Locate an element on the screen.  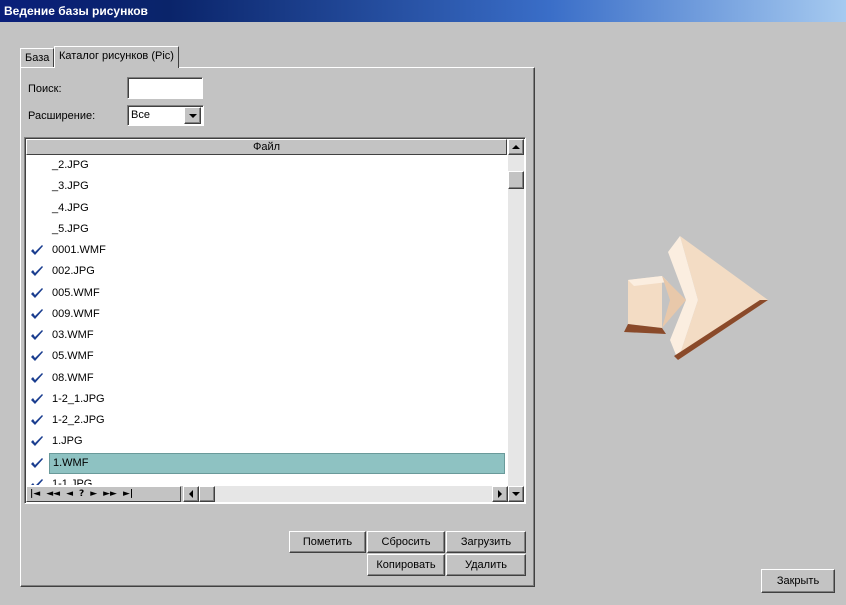
first-record-button: |◄ is located at coordinates (35, 494).